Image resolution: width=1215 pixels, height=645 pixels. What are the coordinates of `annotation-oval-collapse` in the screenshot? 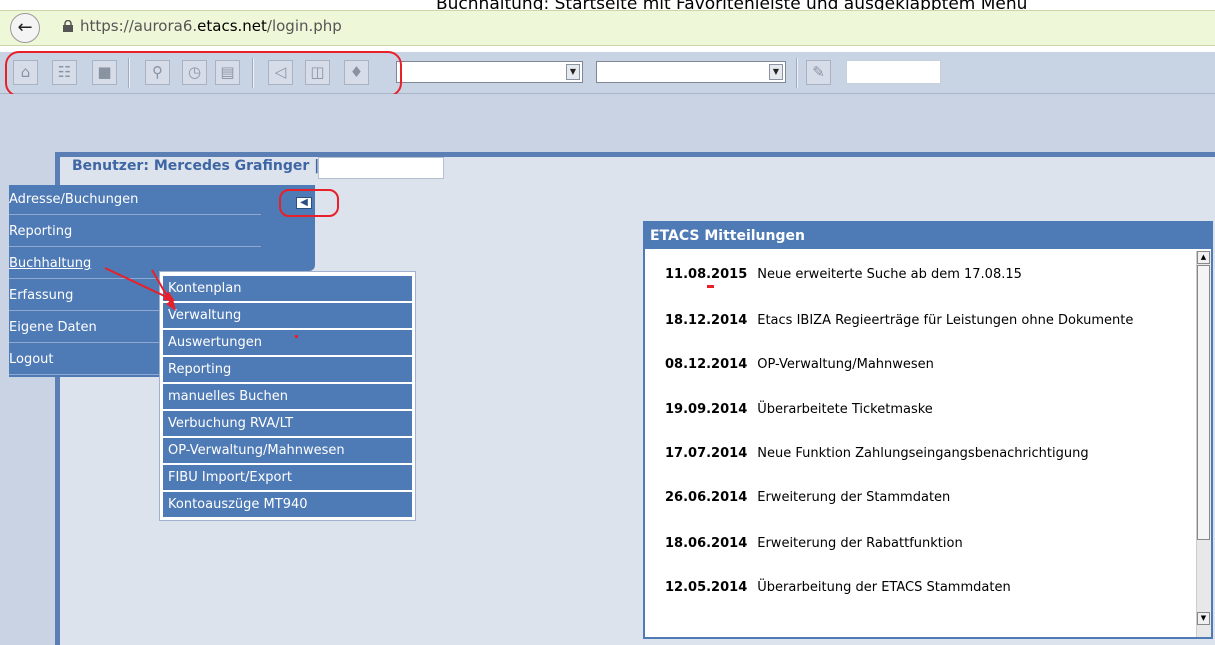 It's located at (309, 203).